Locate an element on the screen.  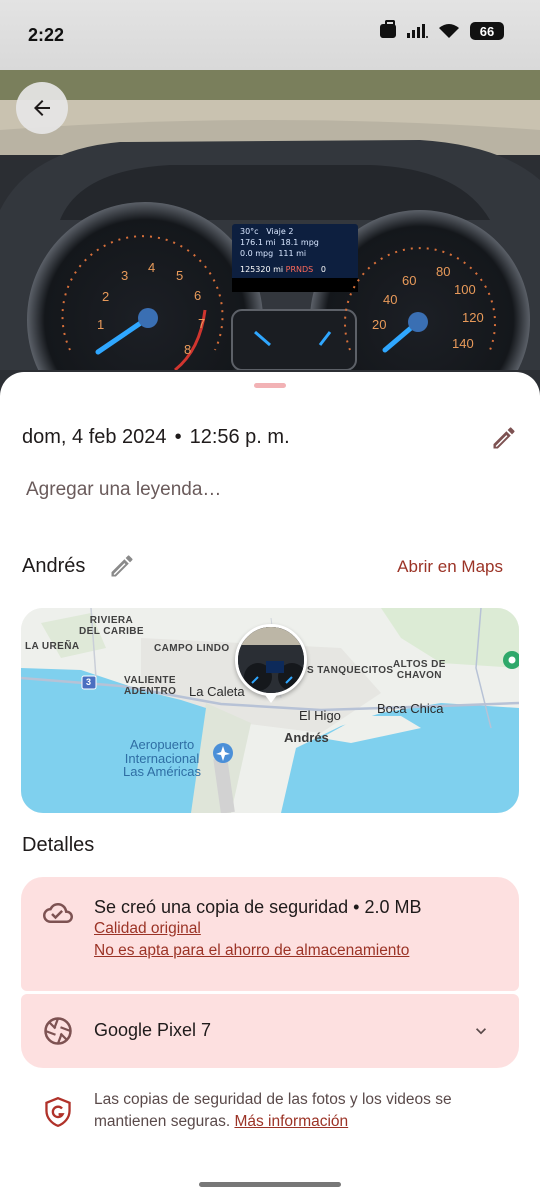
tach-num: 4 is located at coordinates (152, 267).